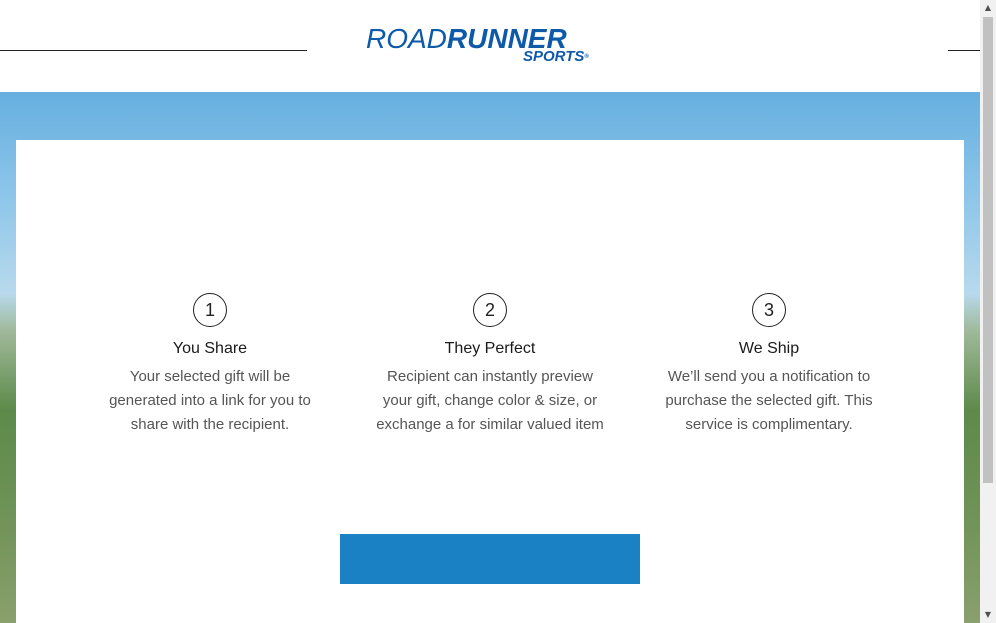 This screenshot has width=996, height=623. Describe the element at coordinates (964, 50) in the screenshot. I see `header-divider-right` at that location.